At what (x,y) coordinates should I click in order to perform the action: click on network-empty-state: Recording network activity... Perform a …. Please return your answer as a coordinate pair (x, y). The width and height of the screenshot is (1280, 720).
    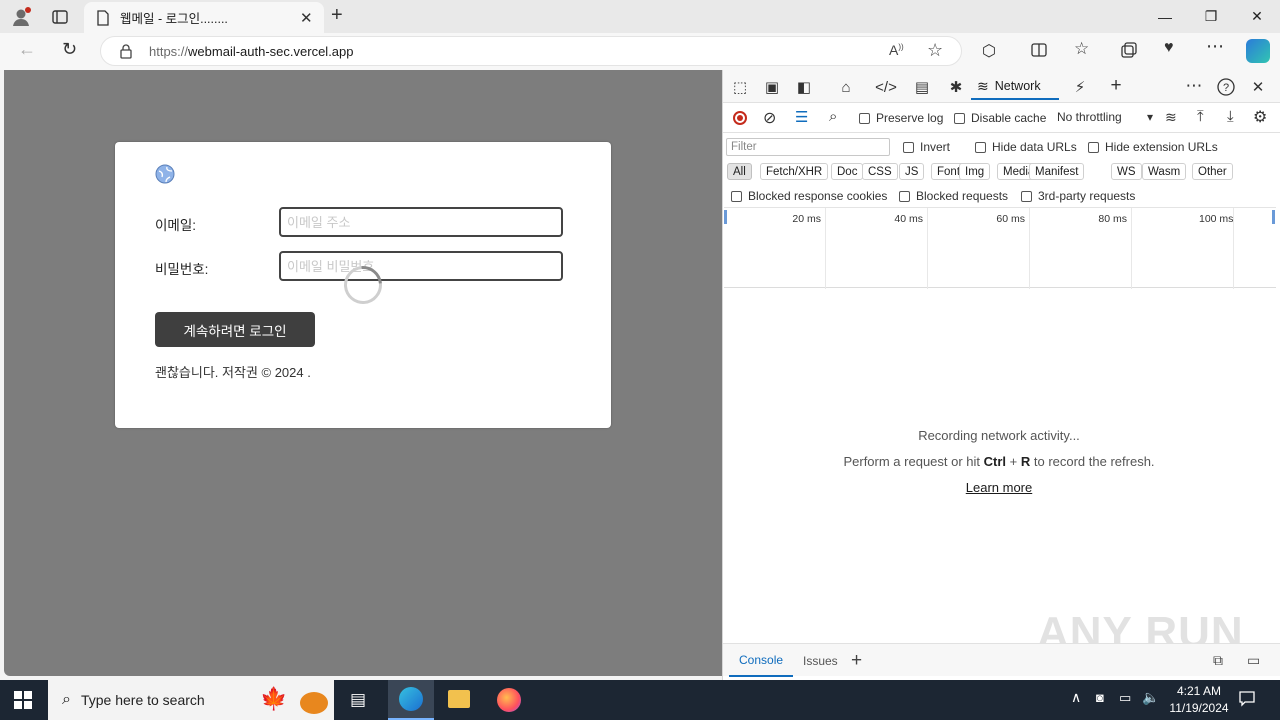
    Looking at the image, I should click on (999, 461).